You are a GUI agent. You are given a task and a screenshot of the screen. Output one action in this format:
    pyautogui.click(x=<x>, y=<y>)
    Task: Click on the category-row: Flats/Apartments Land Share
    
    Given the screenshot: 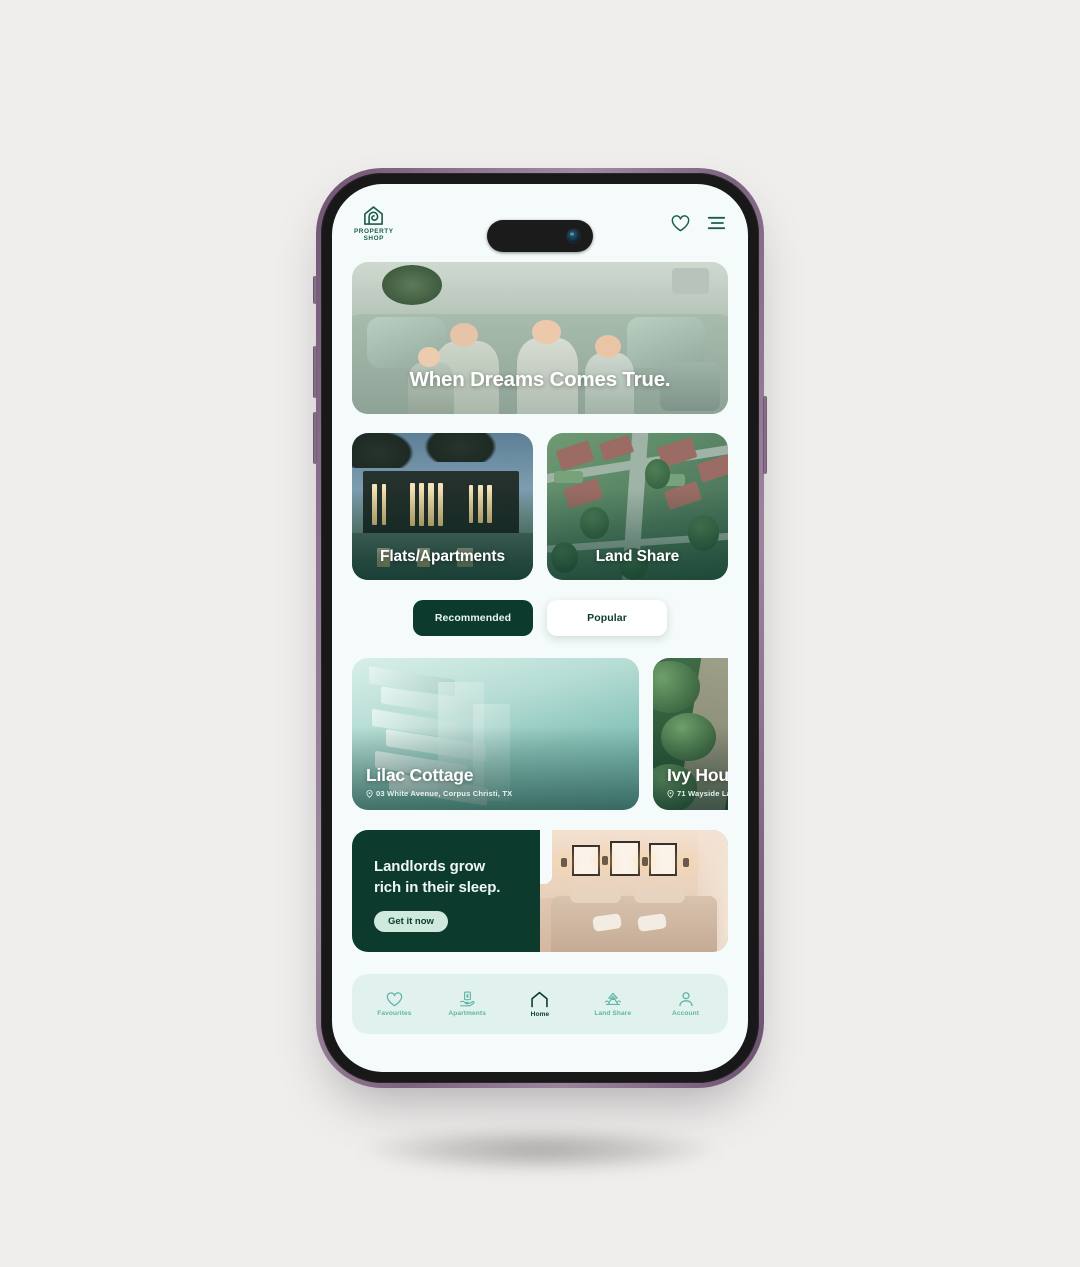 What is the action you would take?
    pyautogui.click(x=540, y=506)
    